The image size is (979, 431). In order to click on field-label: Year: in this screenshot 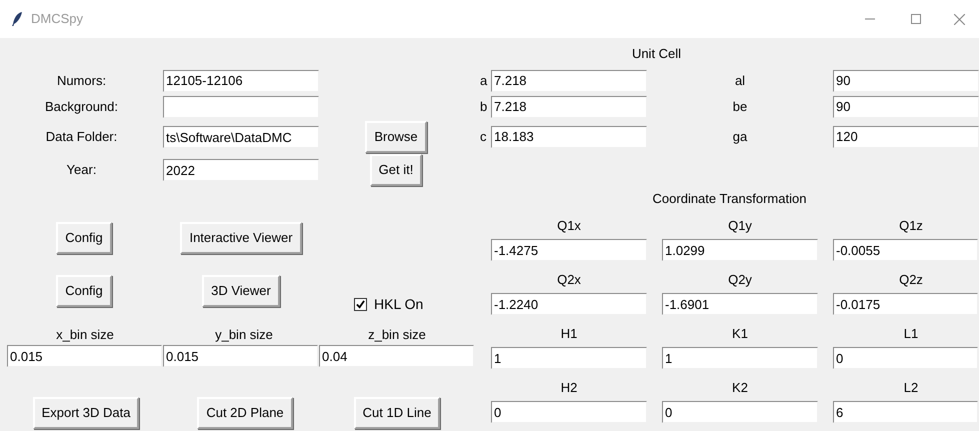, I will do `click(82, 170)`.